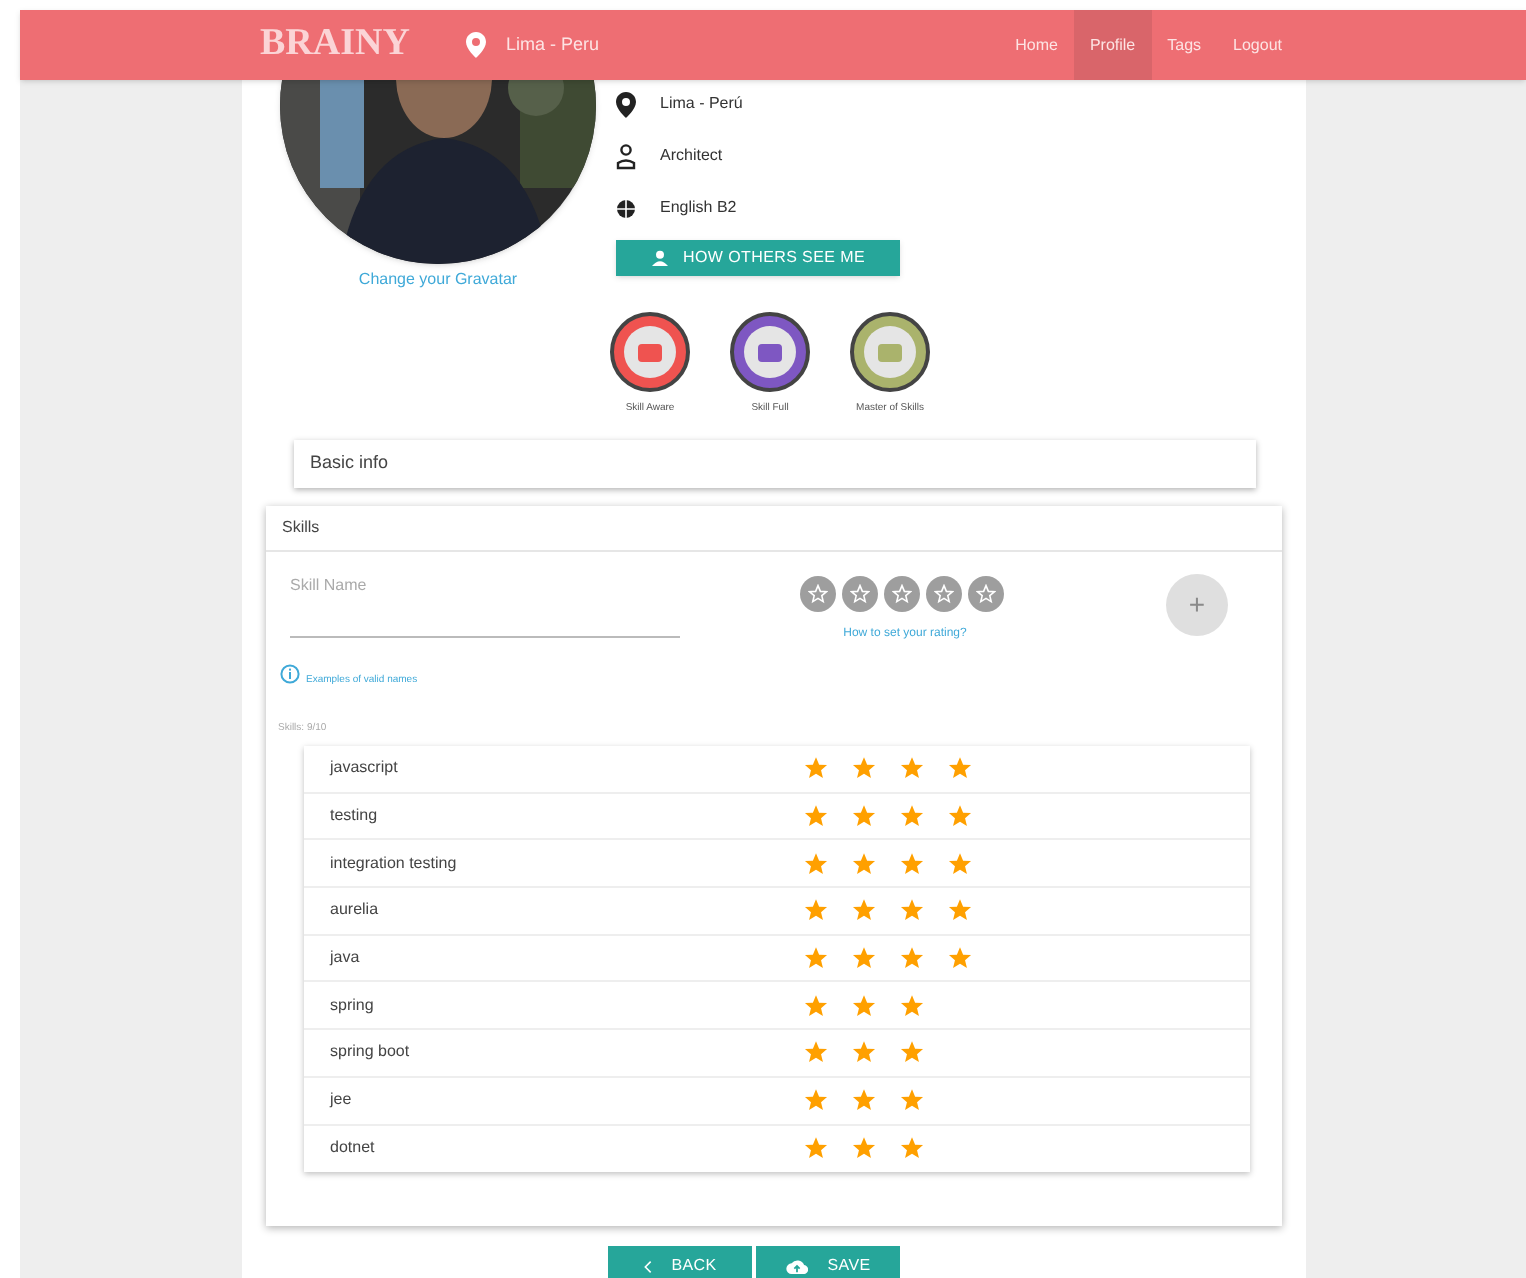  I want to click on card-title: Basic info, so click(349, 463).